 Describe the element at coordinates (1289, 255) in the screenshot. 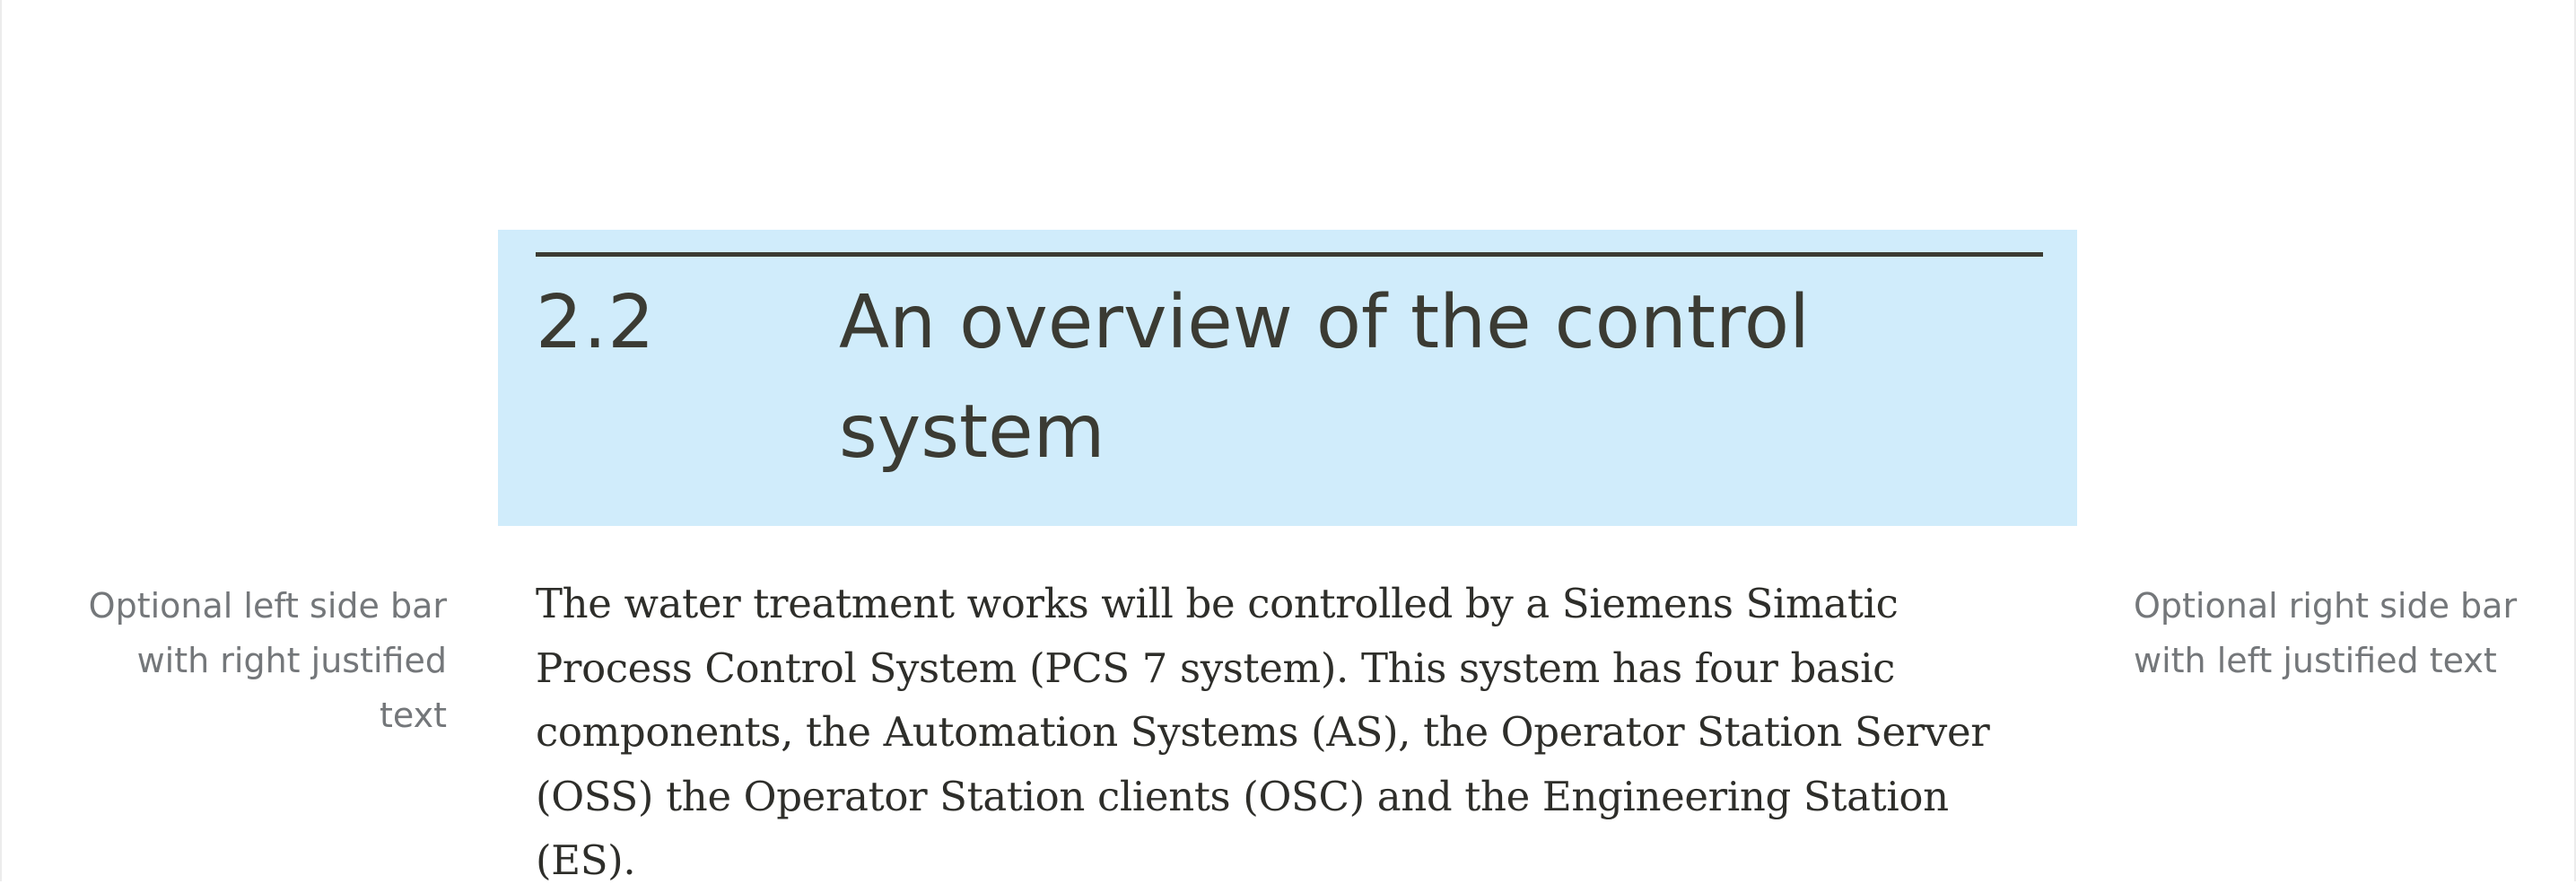

I see `section-divider-rule` at that location.